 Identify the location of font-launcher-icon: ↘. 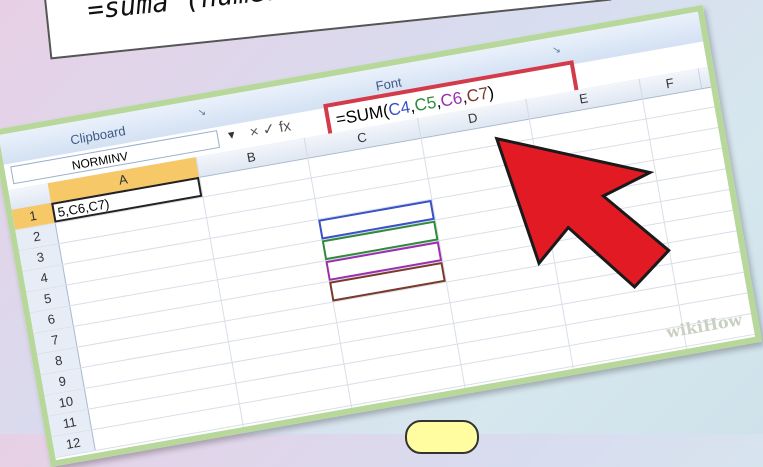
(556, 50).